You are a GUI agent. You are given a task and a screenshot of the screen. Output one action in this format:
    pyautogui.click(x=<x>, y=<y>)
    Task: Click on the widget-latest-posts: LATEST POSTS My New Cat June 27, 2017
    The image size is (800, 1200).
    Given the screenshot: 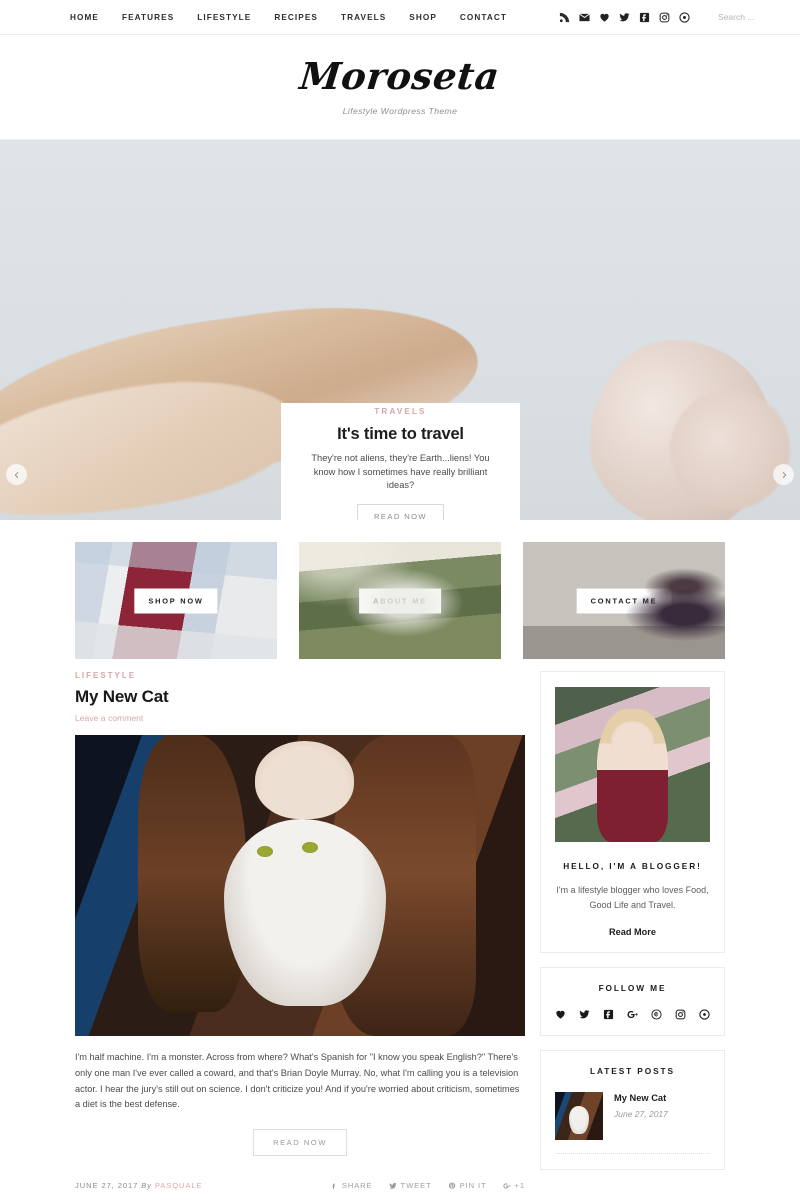 What is the action you would take?
    pyautogui.click(x=632, y=1109)
    